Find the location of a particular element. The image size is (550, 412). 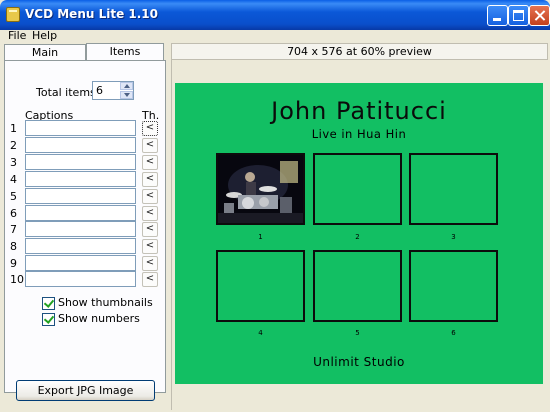

spinner-buttons is located at coordinates (126, 90).